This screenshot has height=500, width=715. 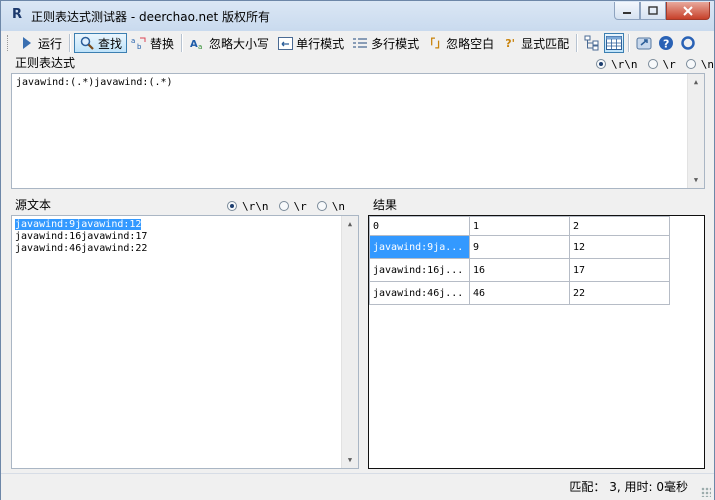 What do you see at coordinates (545, 43) in the screenshot?
I see `explicit-capture-label: 显式匹配` at bounding box center [545, 43].